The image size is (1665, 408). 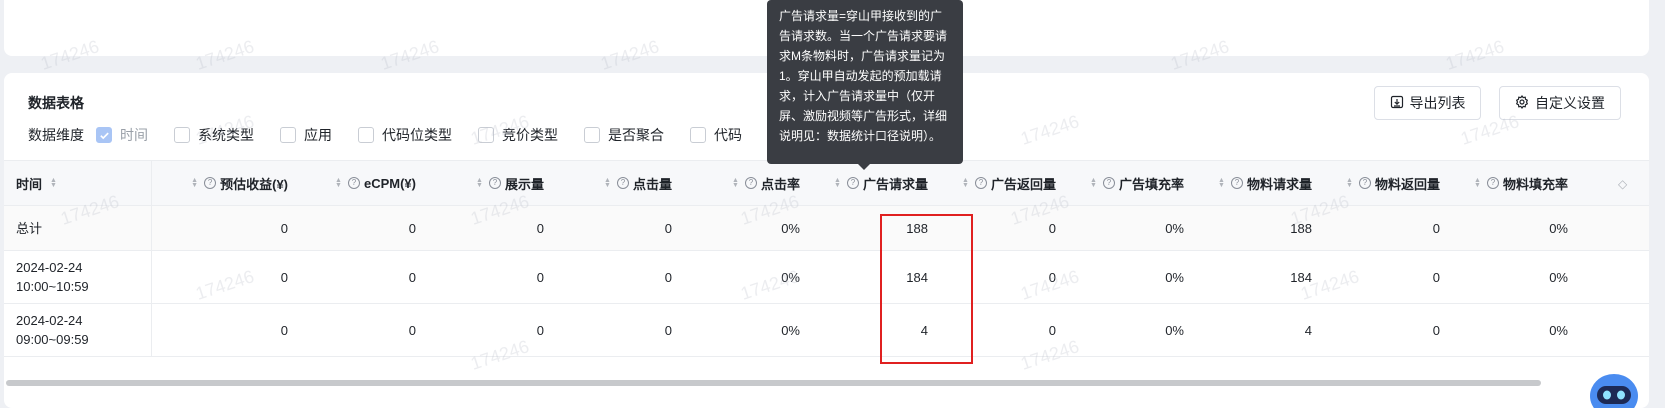 What do you see at coordinates (1623, 184) in the screenshot?
I see `more-columns-indicator: ◇` at bounding box center [1623, 184].